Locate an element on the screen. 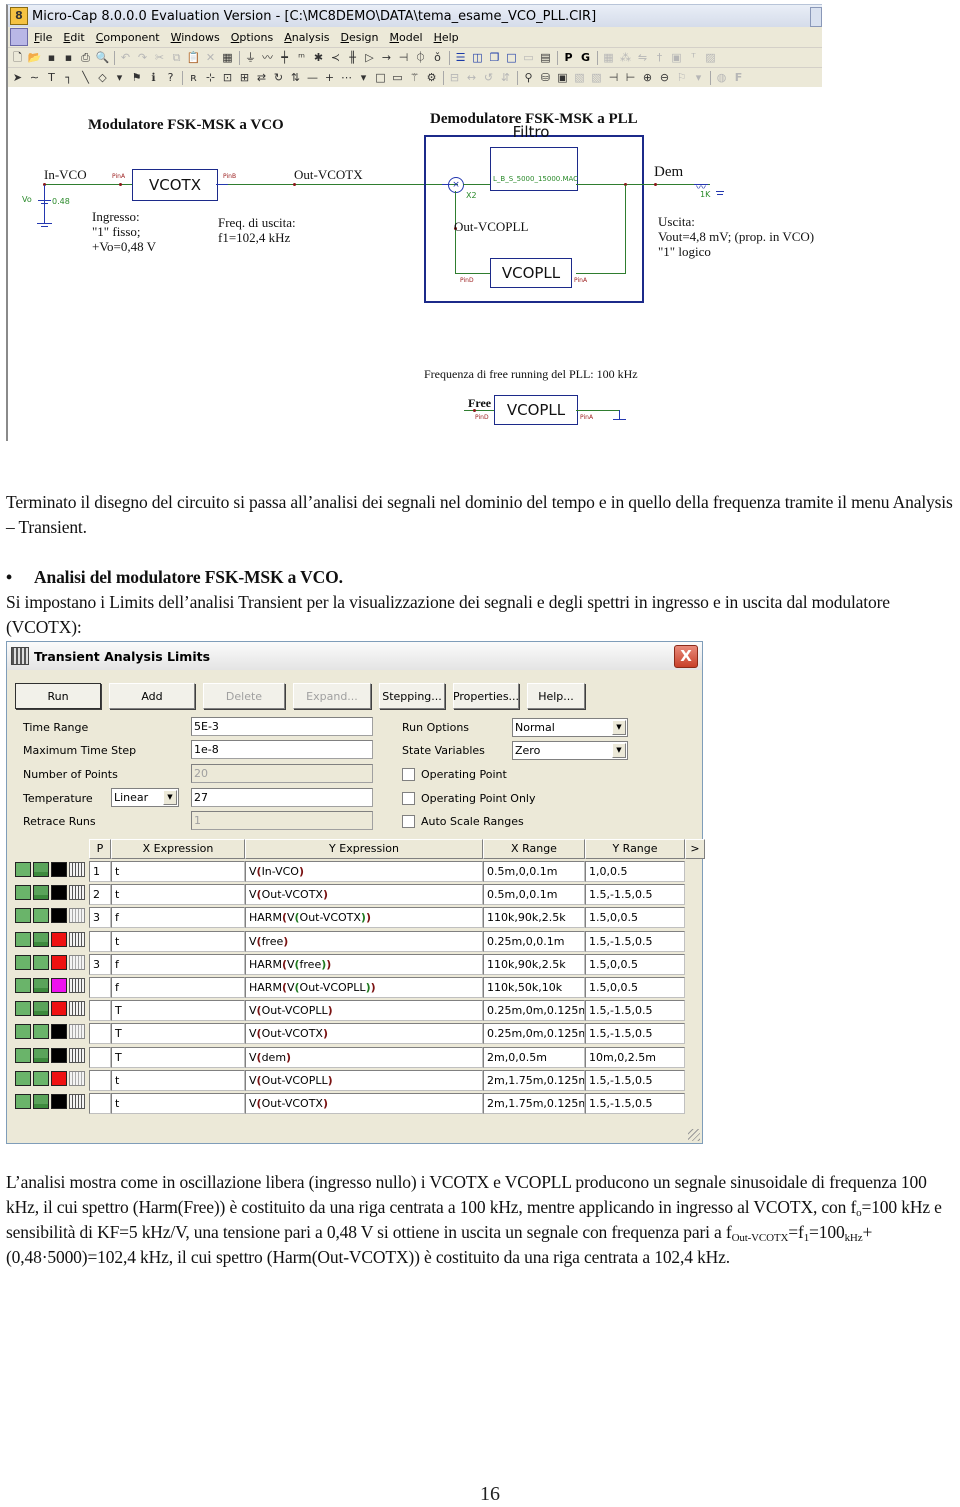  cell-x-expression: f is located at coordinates (178, 987).